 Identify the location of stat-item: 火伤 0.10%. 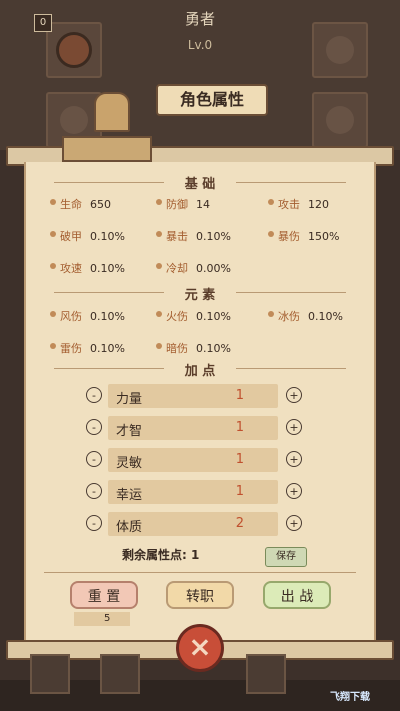
(193, 316).